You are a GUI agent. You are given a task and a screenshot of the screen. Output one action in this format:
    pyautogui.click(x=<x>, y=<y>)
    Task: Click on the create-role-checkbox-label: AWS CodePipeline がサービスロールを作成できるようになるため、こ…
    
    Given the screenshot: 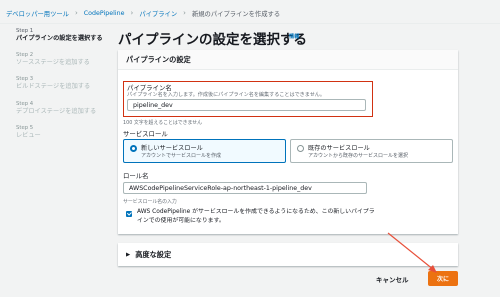 What is the action you would take?
    pyautogui.click(x=256, y=216)
    